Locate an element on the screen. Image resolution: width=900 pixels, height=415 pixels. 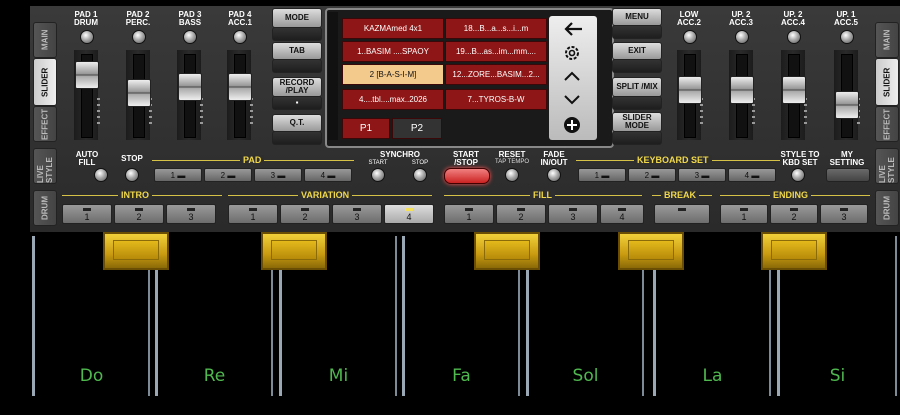
tab-button: TAB is located at coordinates (297, 51).